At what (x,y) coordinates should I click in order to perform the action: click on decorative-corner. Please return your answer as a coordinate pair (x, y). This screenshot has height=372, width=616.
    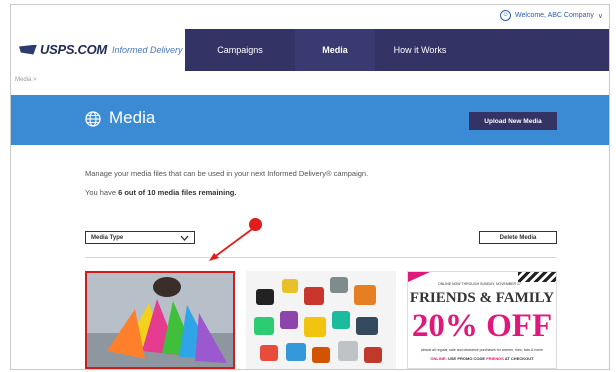
    Looking at the image, I should click on (419, 277).